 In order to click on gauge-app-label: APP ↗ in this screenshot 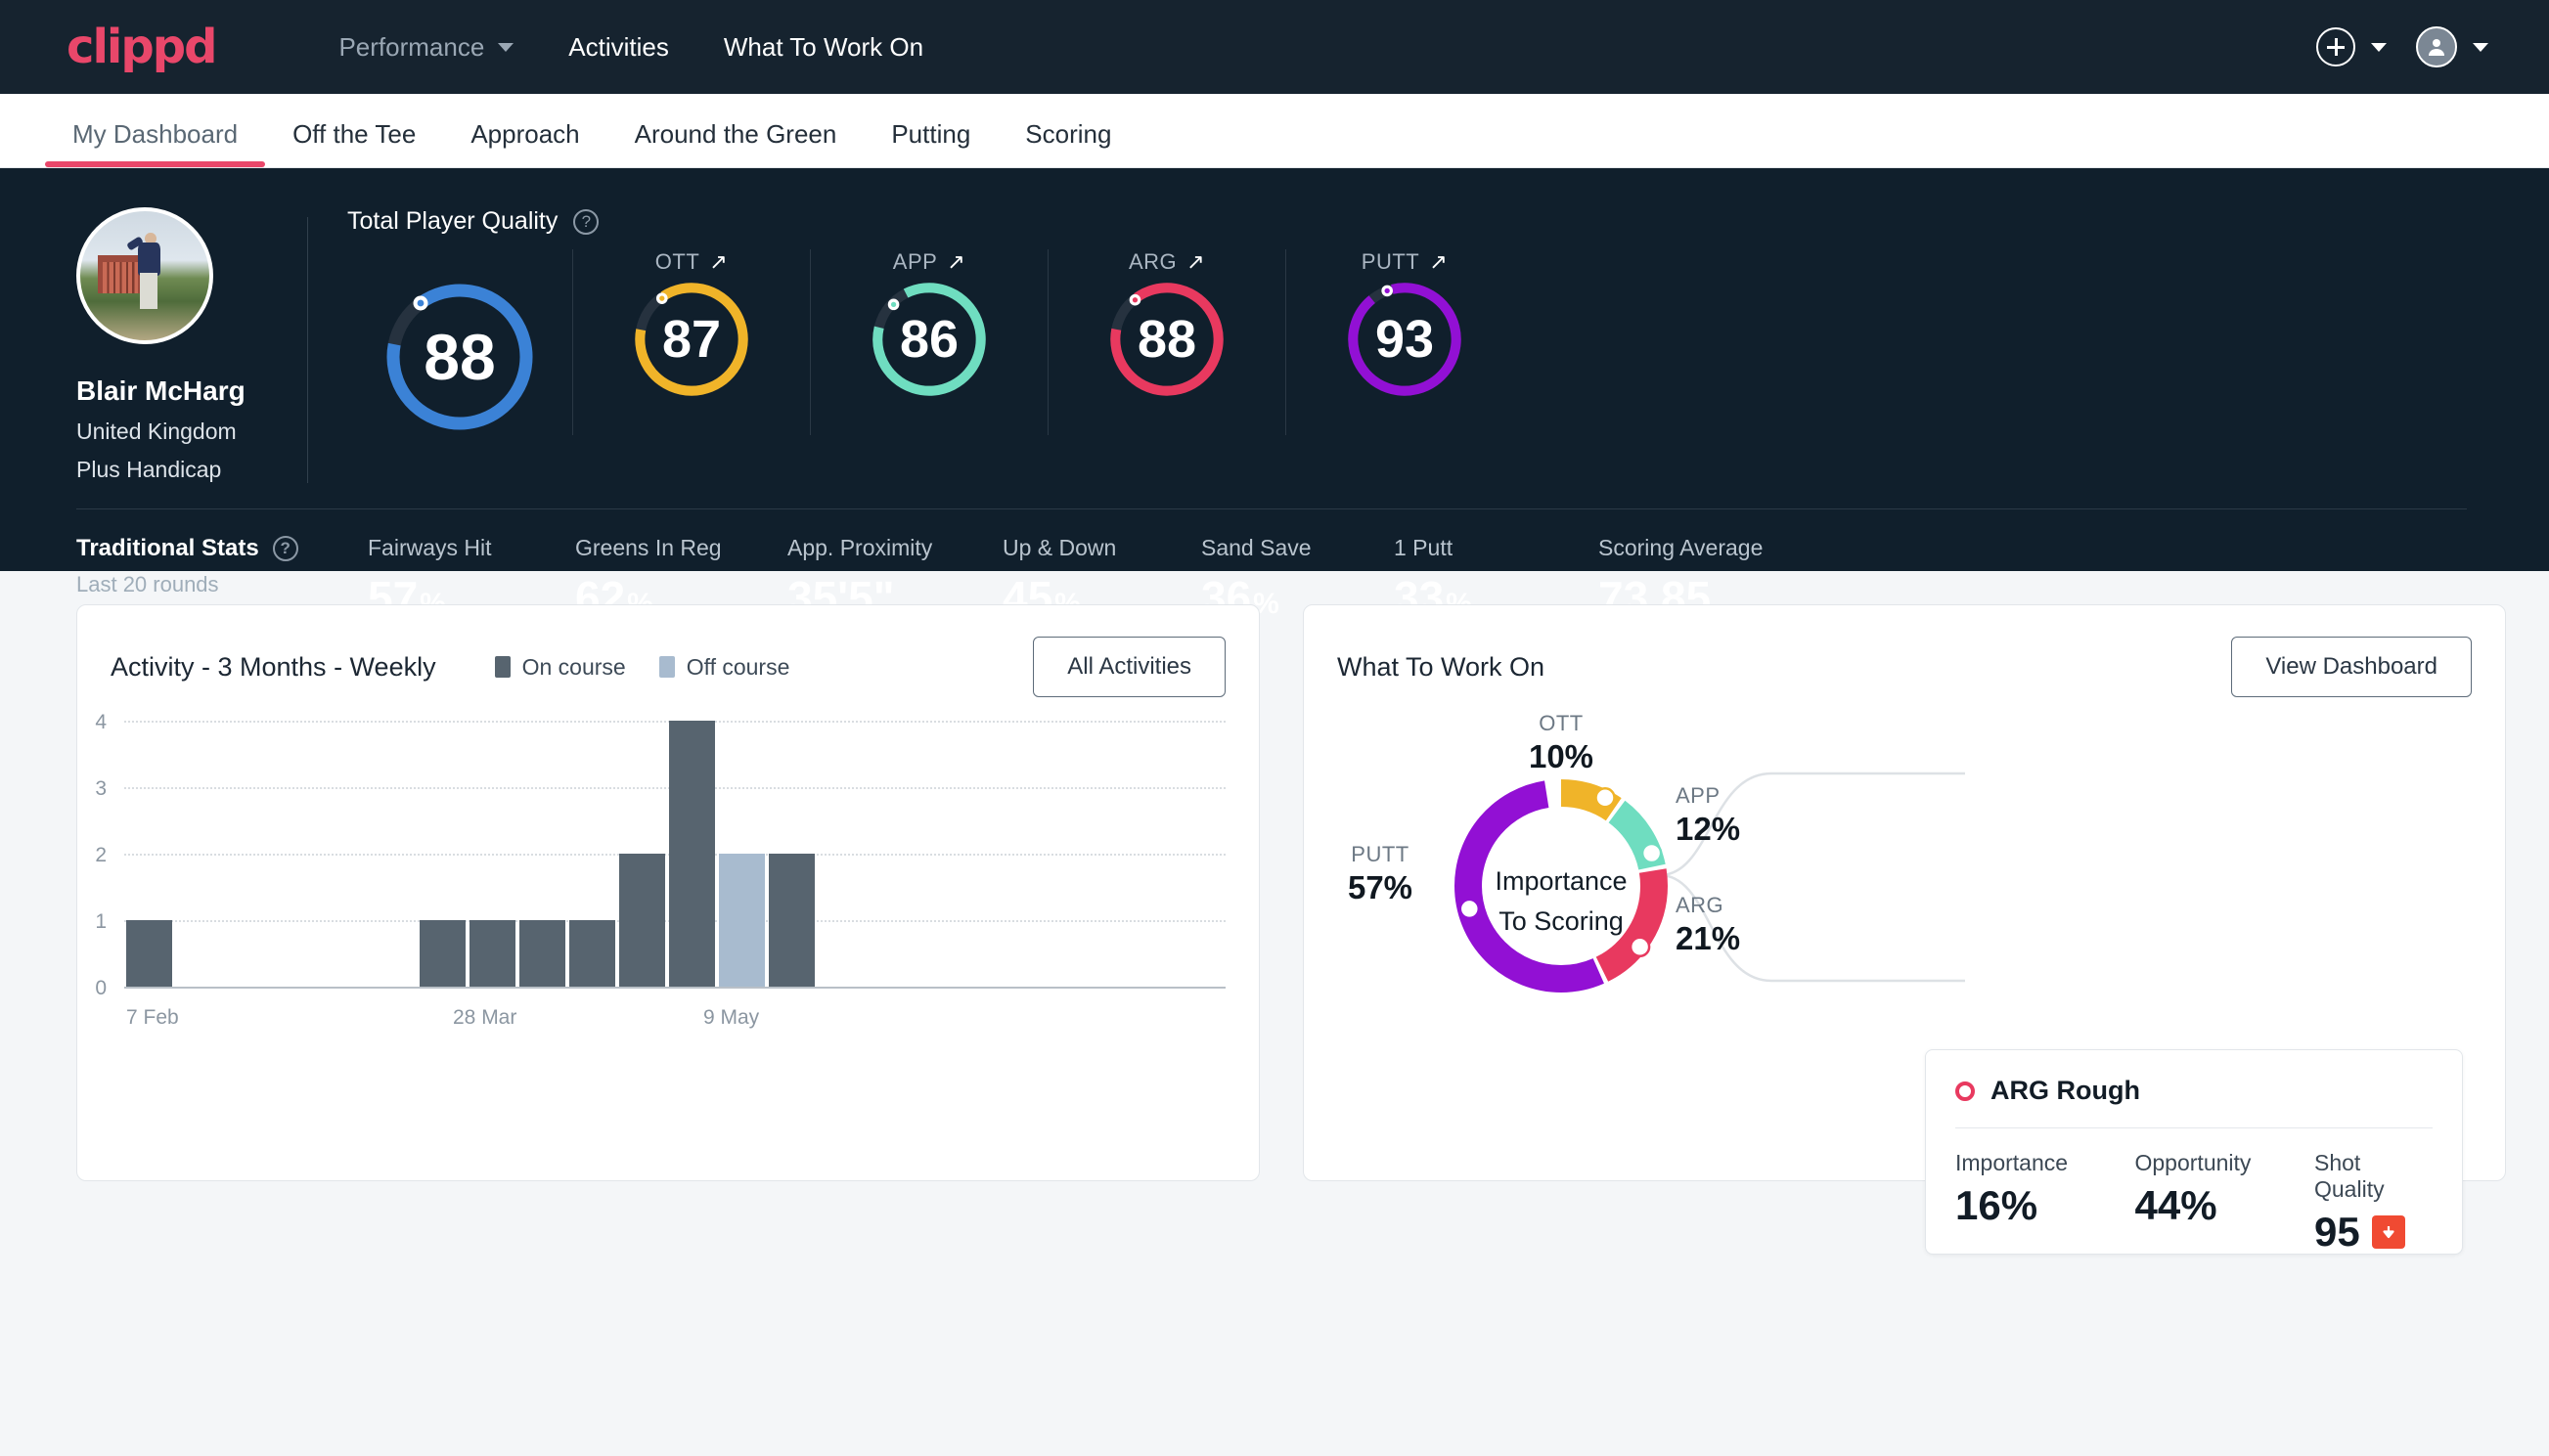, I will do `click(929, 262)`.